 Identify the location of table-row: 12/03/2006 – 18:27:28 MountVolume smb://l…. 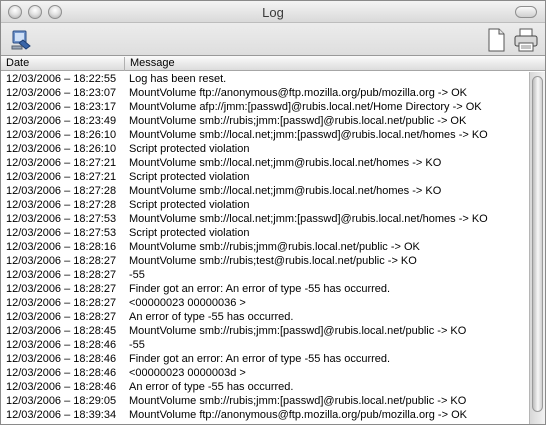
(264, 191).